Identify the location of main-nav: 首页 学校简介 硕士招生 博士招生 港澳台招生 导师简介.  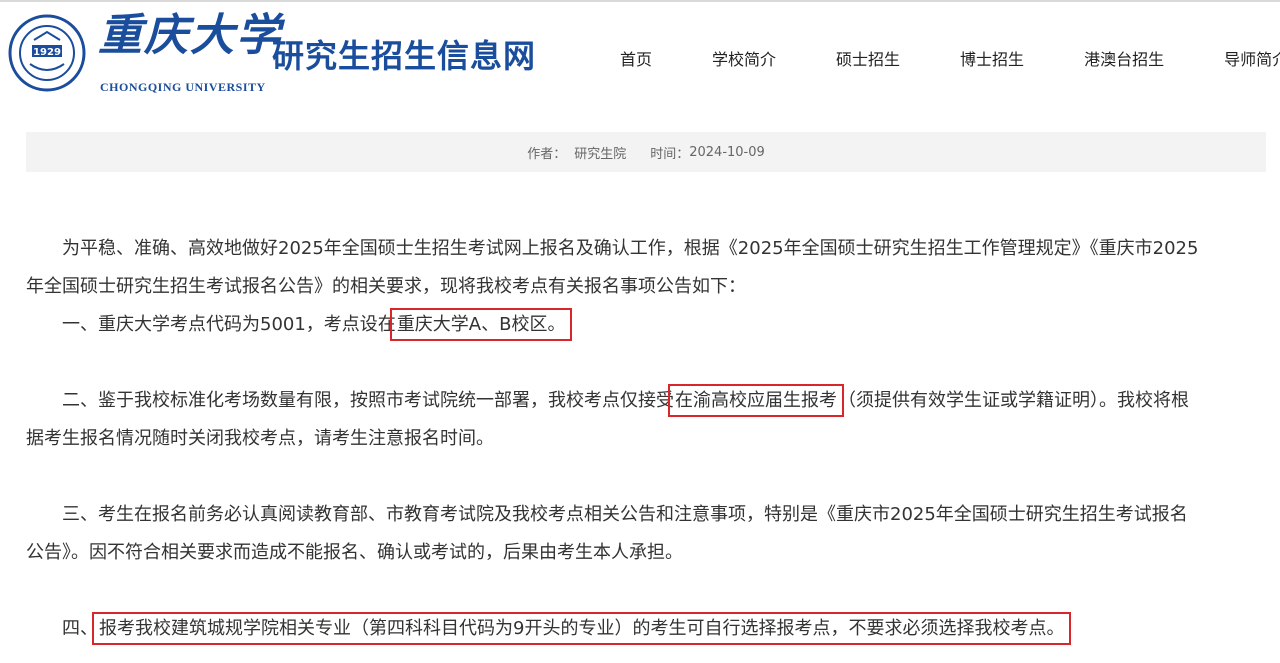
(935, 60).